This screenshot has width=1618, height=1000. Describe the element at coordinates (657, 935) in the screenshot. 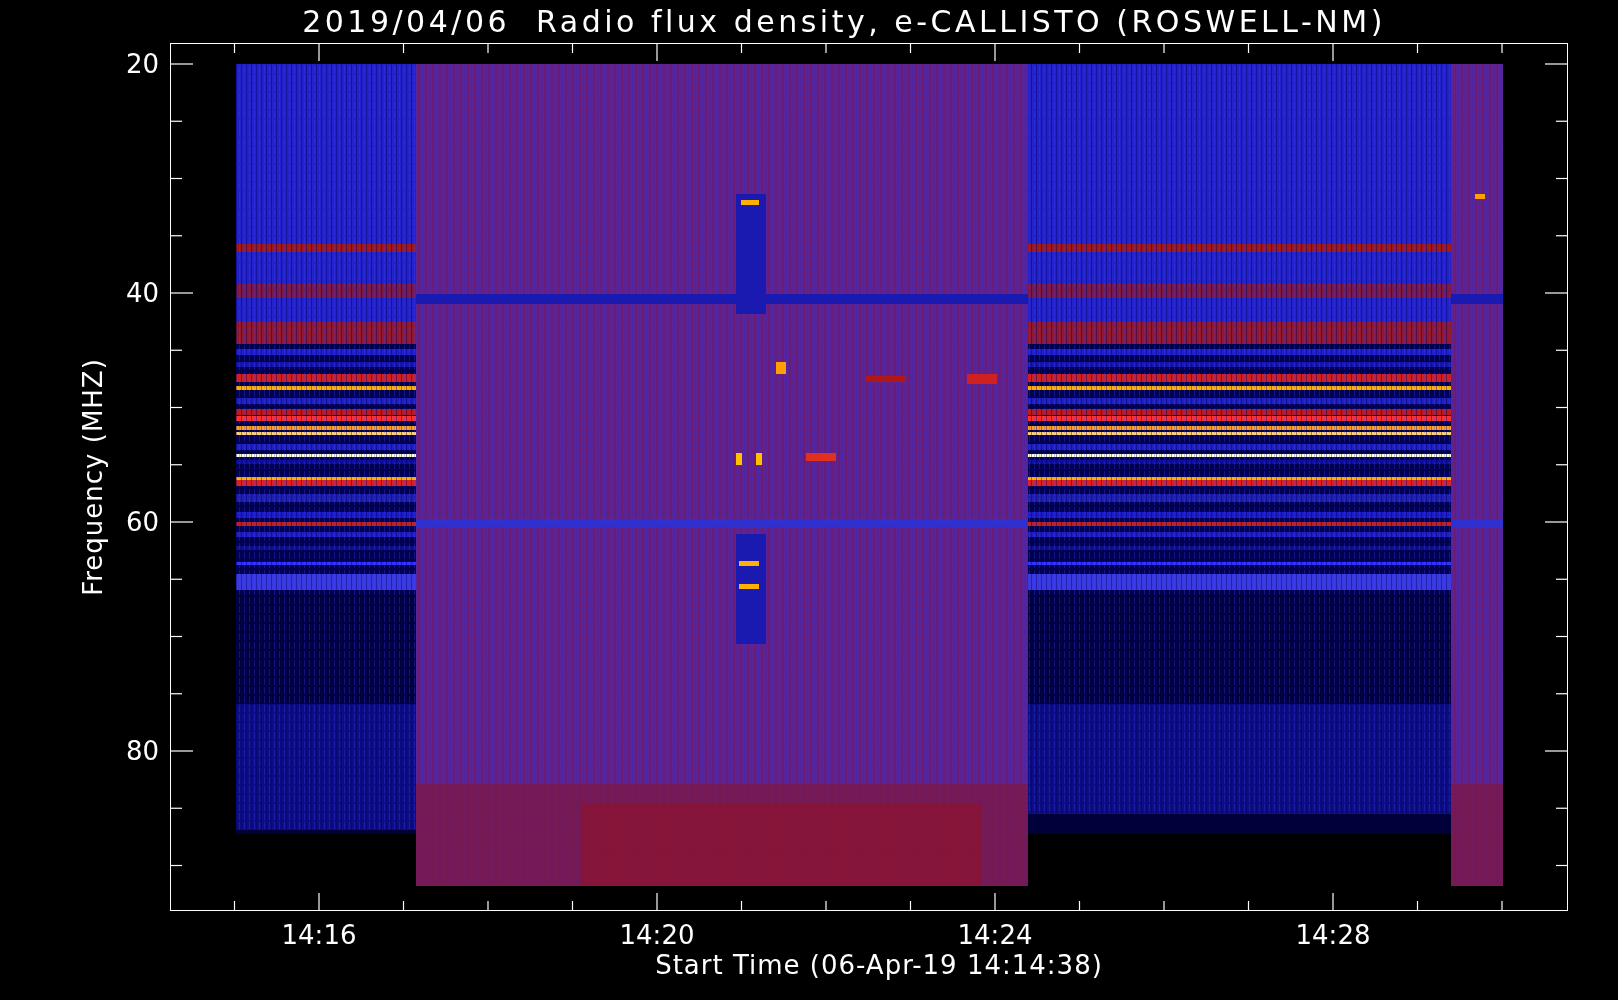

I see `x-tick-label: 14:20` at that location.